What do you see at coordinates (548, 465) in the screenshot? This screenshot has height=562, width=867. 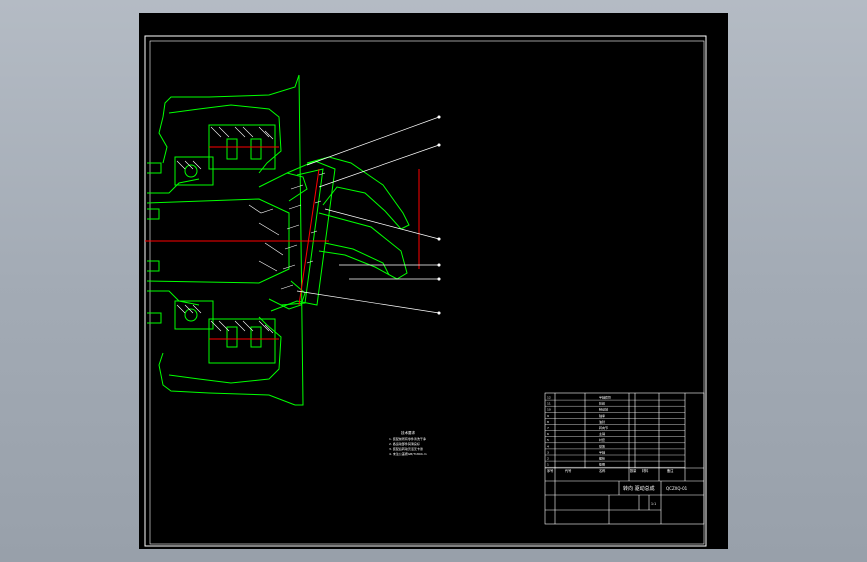 I see `parts-row-number: 1` at bounding box center [548, 465].